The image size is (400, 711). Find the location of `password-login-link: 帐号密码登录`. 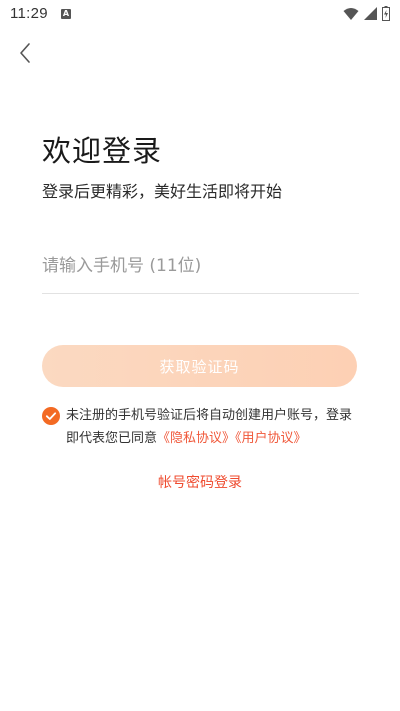

password-login-link: 帐号密码登录 is located at coordinates (200, 482).